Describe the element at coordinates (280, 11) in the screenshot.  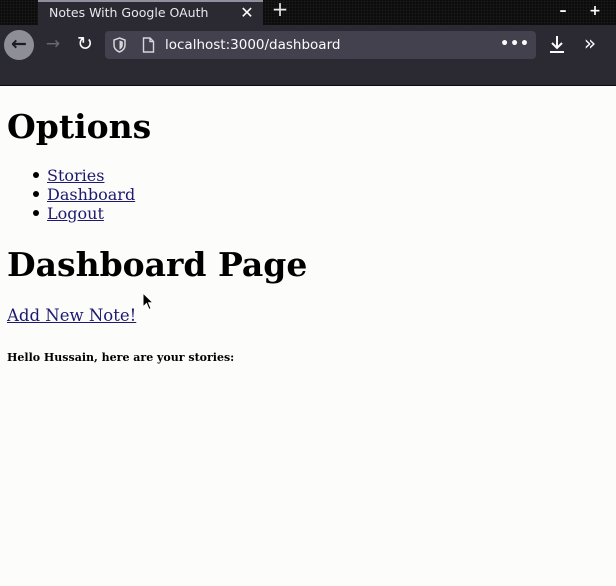
I see `new-tab-button: +` at that location.